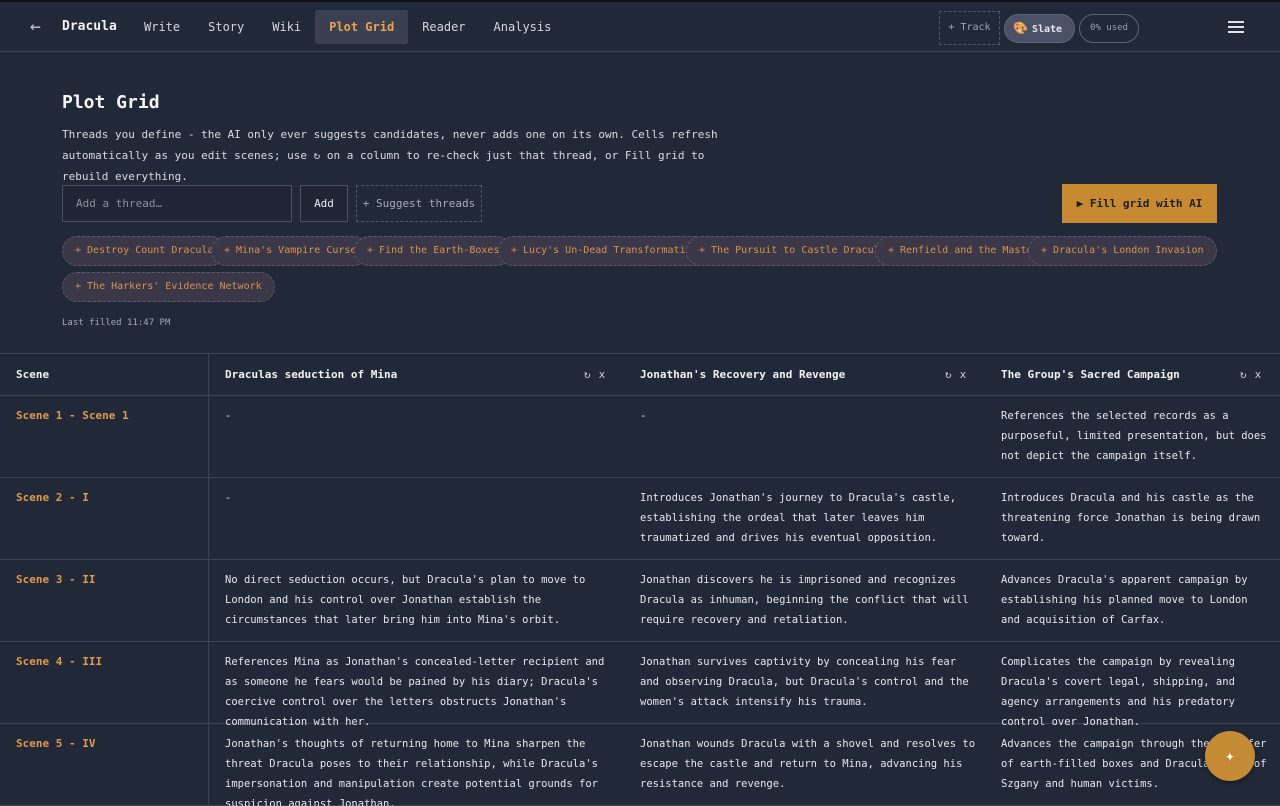  Describe the element at coordinates (1230, 756) in the screenshot. I see `ai-assistant-fab-icon: ✦` at that location.